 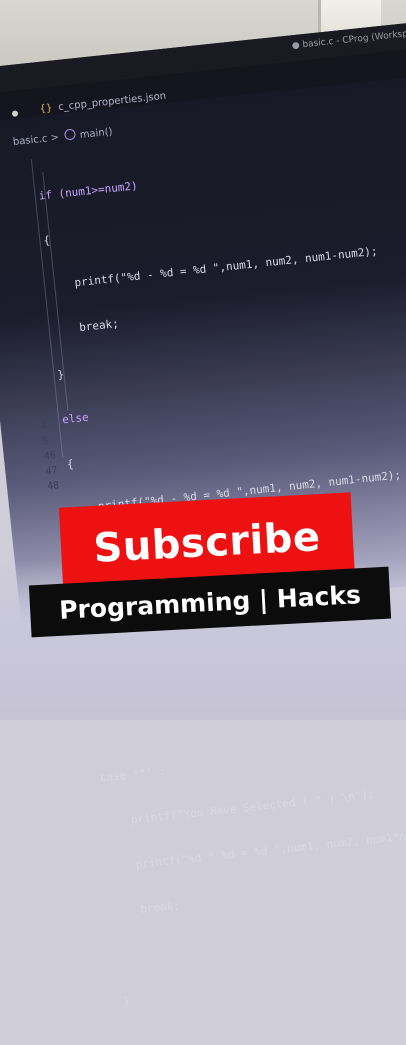 I want to click on code-line: else, so click(x=75, y=418).